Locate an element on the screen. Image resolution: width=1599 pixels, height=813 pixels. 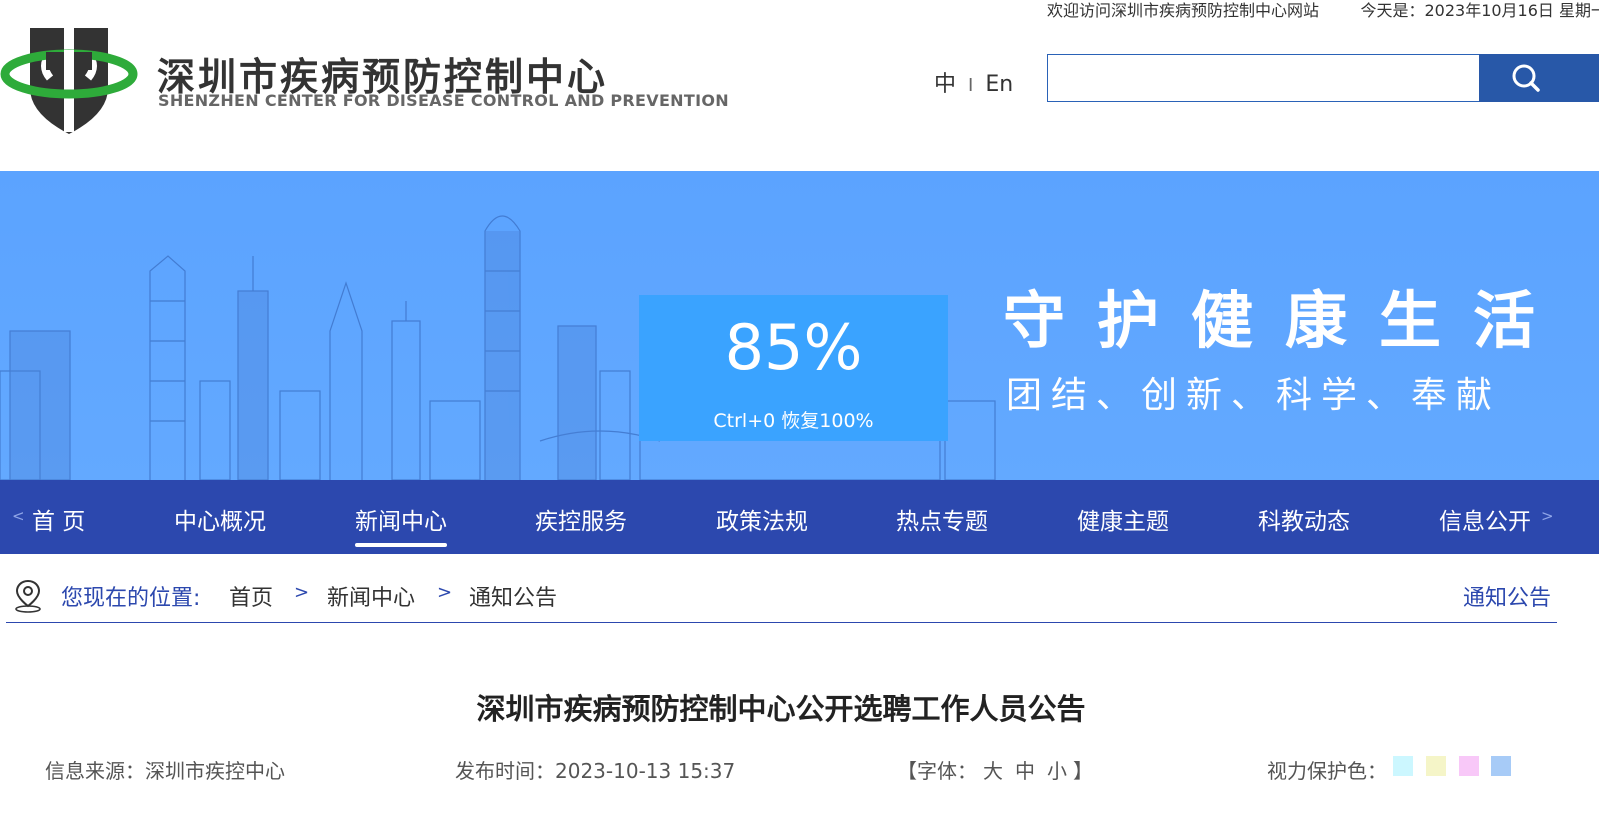
article-source: 信息来源：深圳市疾控中心 is located at coordinates (165, 769).